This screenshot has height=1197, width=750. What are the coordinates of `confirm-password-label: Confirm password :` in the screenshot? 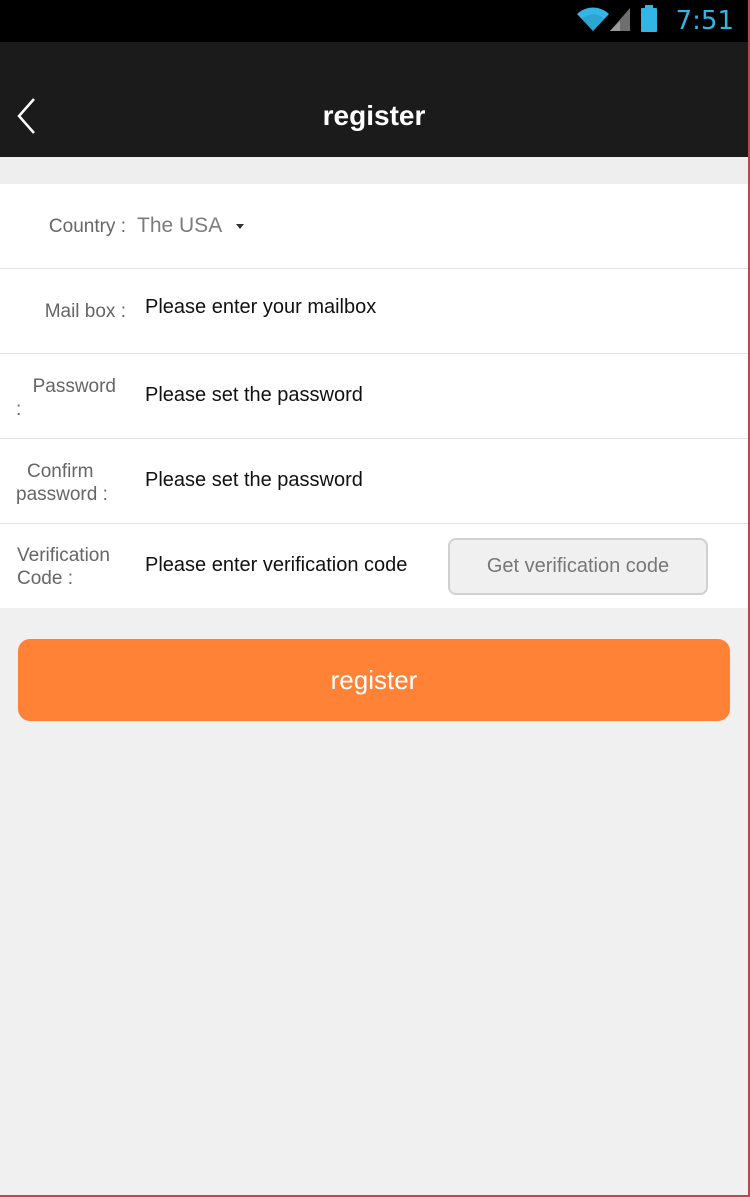 It's located at (62, 483).